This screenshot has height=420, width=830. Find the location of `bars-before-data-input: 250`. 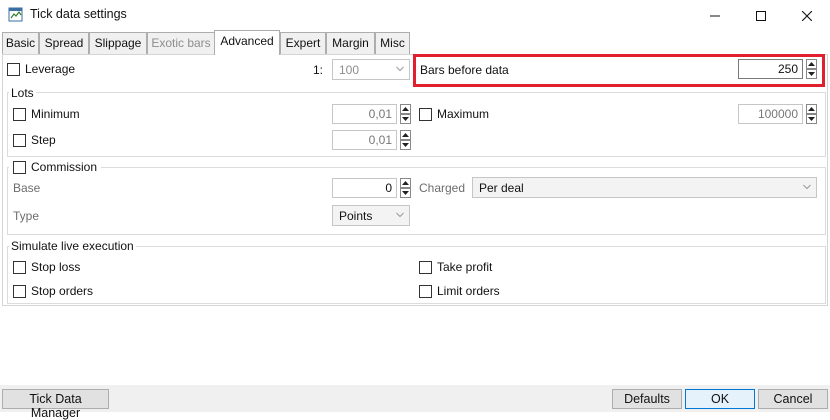

bars-before-data-input: 250 is located at coordinates (770, 69).